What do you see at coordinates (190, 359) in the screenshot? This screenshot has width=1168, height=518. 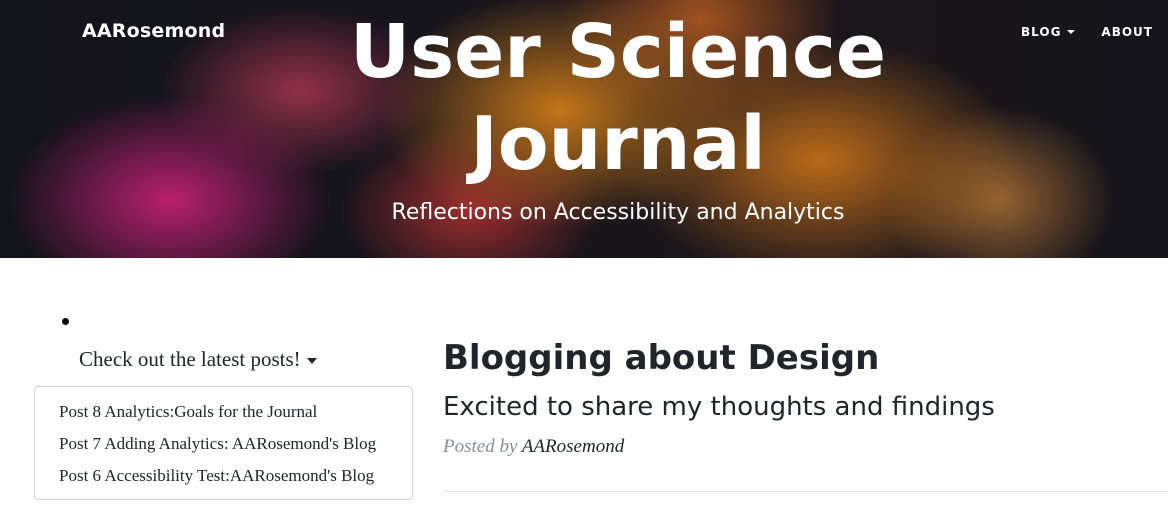 I see `dropdown-toggle-label: Check out the latest posts!` at bounding box center [190, 359].